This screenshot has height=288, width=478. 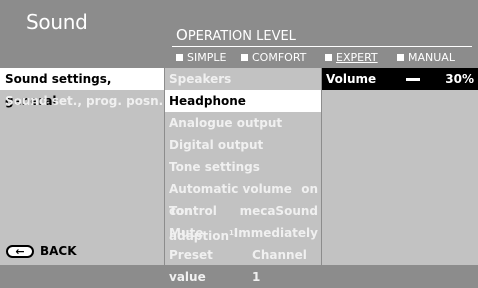 What do you see at coordinates (82, 101) in the screenshot?
I see `menu-item-sound-set-prog-posn: Sound set., prog. posn.` at bounding box center [82, 101].